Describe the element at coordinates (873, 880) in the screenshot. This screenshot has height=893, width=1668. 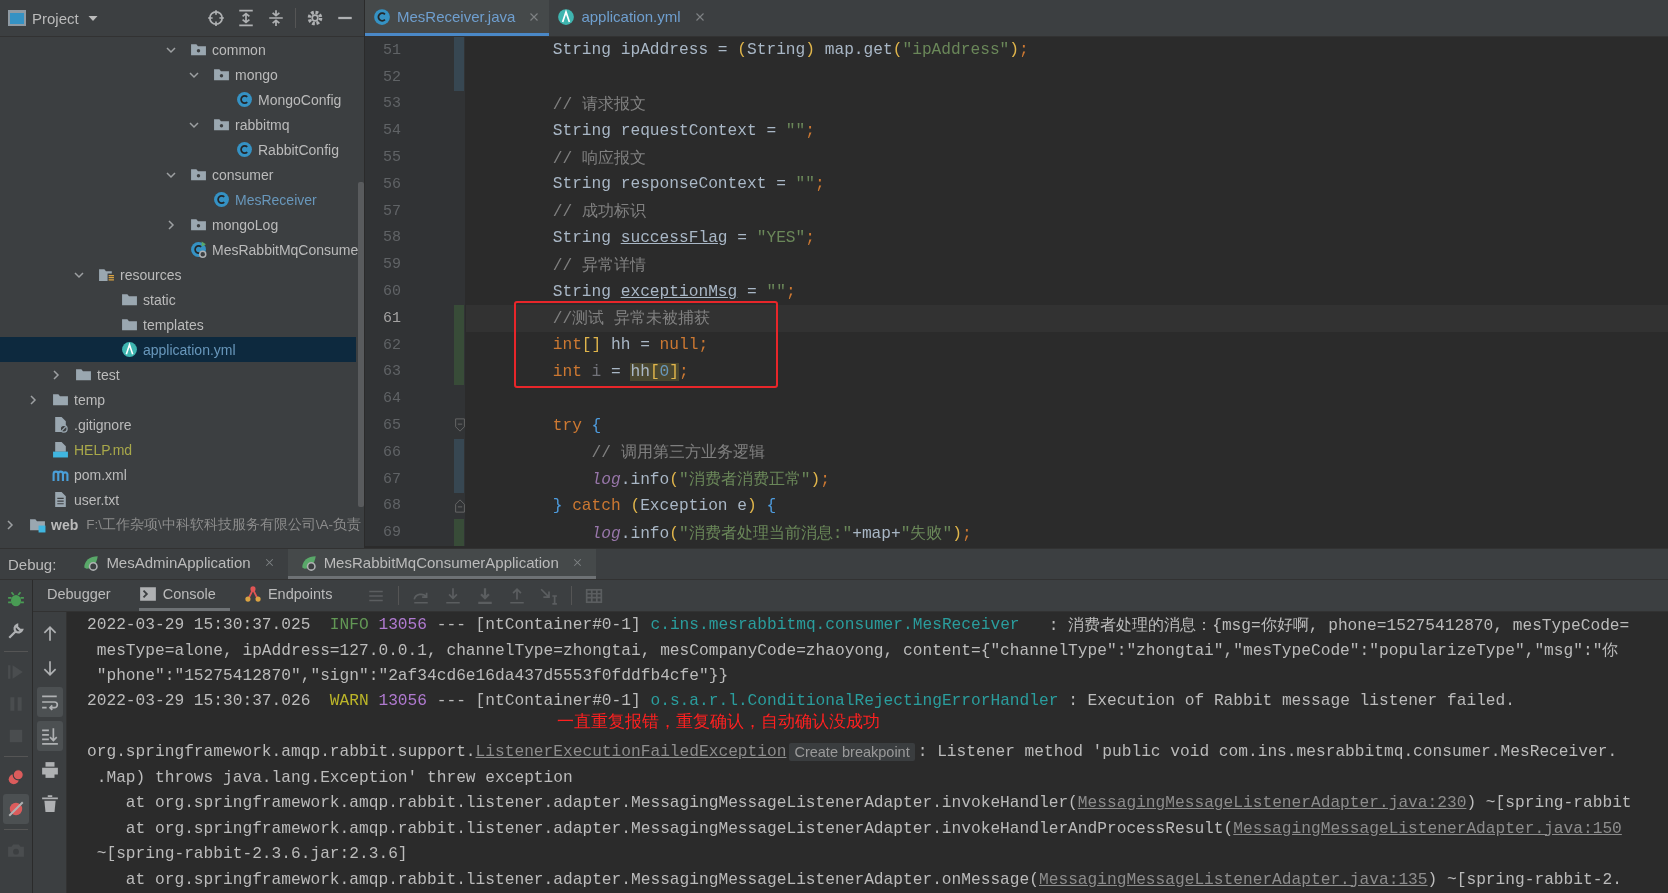
I see `console-line: at org.springframework.amqp.rabbit.listener.adapter.MessagingMessageListenerAdapter.onMessage(MessagingMessageListenerAdapter.java:135) ~[spring-rabbit-2.` at that location.